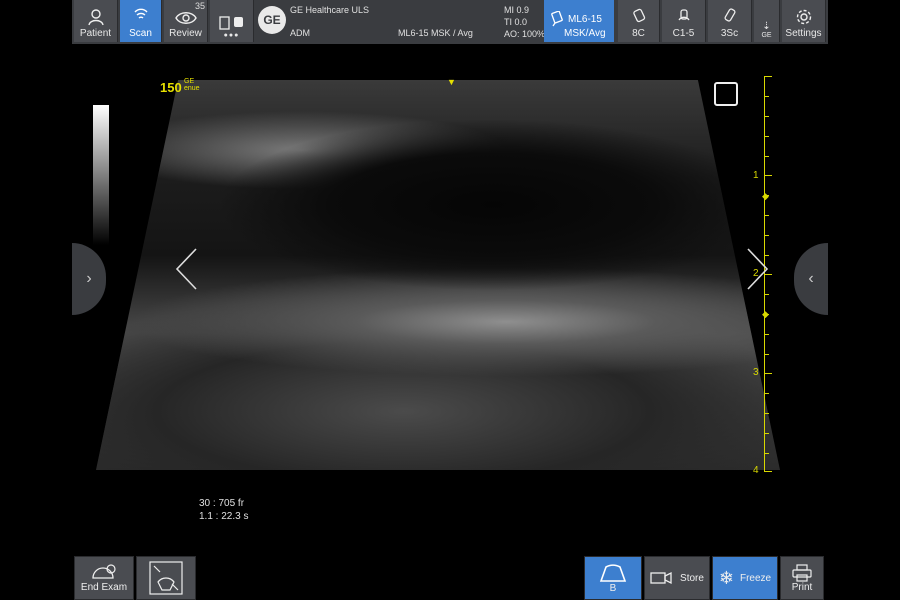 The image size is (900, 600). I want to click on facility-name: GE Healthcare ULS, so click(330, 10).